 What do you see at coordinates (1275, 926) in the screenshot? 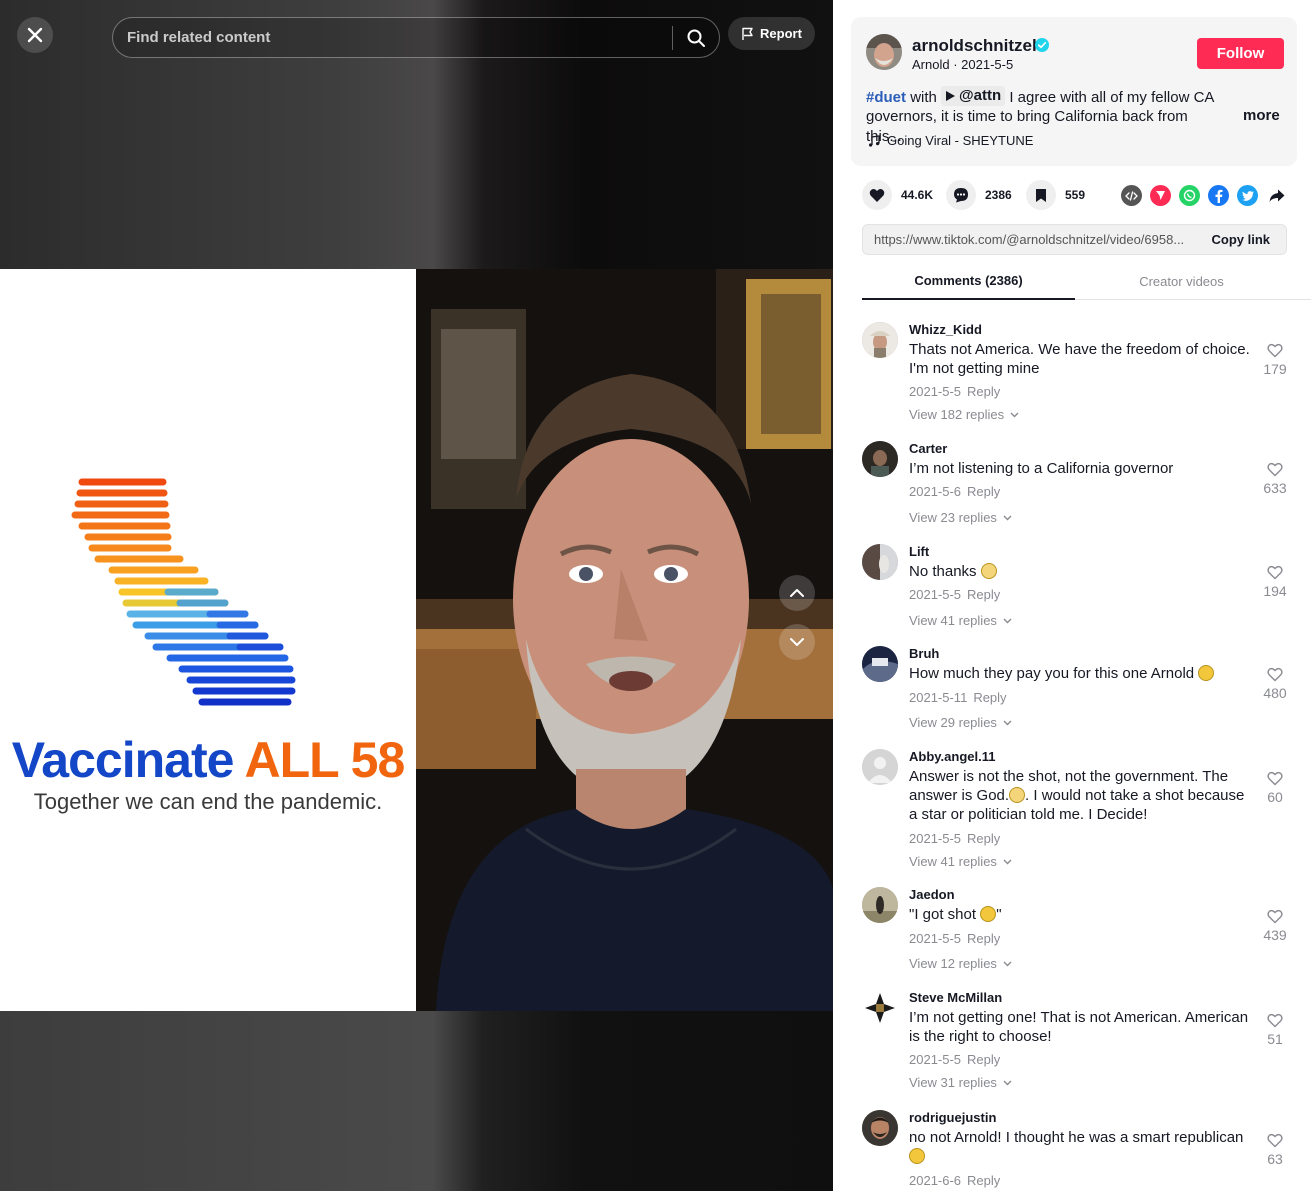
I see `comment-like-button: 439` at bounding box center [1275, 926].